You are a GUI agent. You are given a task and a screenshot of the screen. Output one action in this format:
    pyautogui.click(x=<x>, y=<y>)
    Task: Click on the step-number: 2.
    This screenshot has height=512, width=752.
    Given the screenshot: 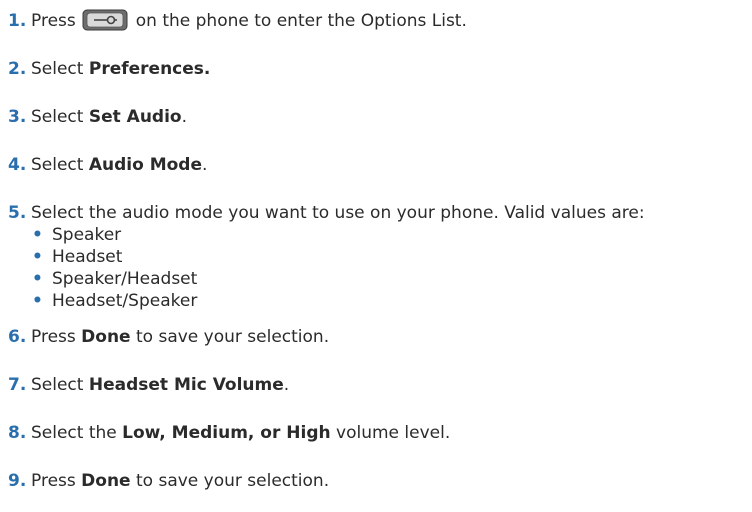 What is the action you would take?
    pyautogui.click(x=17, y=69)
    